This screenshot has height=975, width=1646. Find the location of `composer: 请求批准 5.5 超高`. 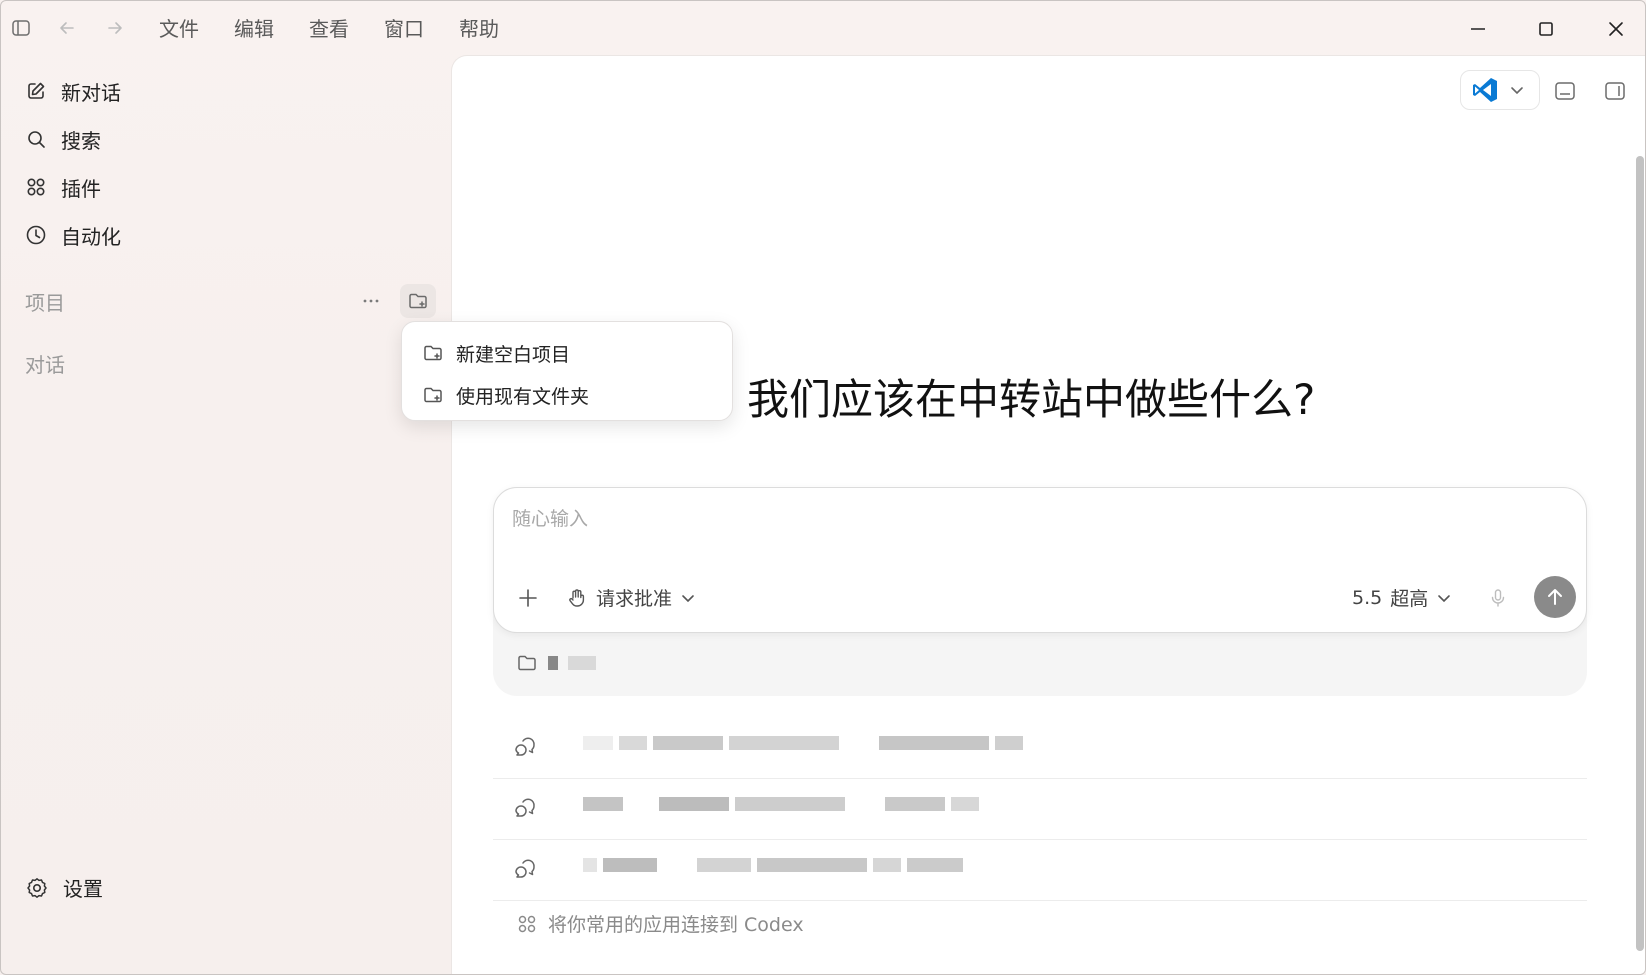

composer: 请求批准 5.5 超高 is located at coordinates (1040, 560).